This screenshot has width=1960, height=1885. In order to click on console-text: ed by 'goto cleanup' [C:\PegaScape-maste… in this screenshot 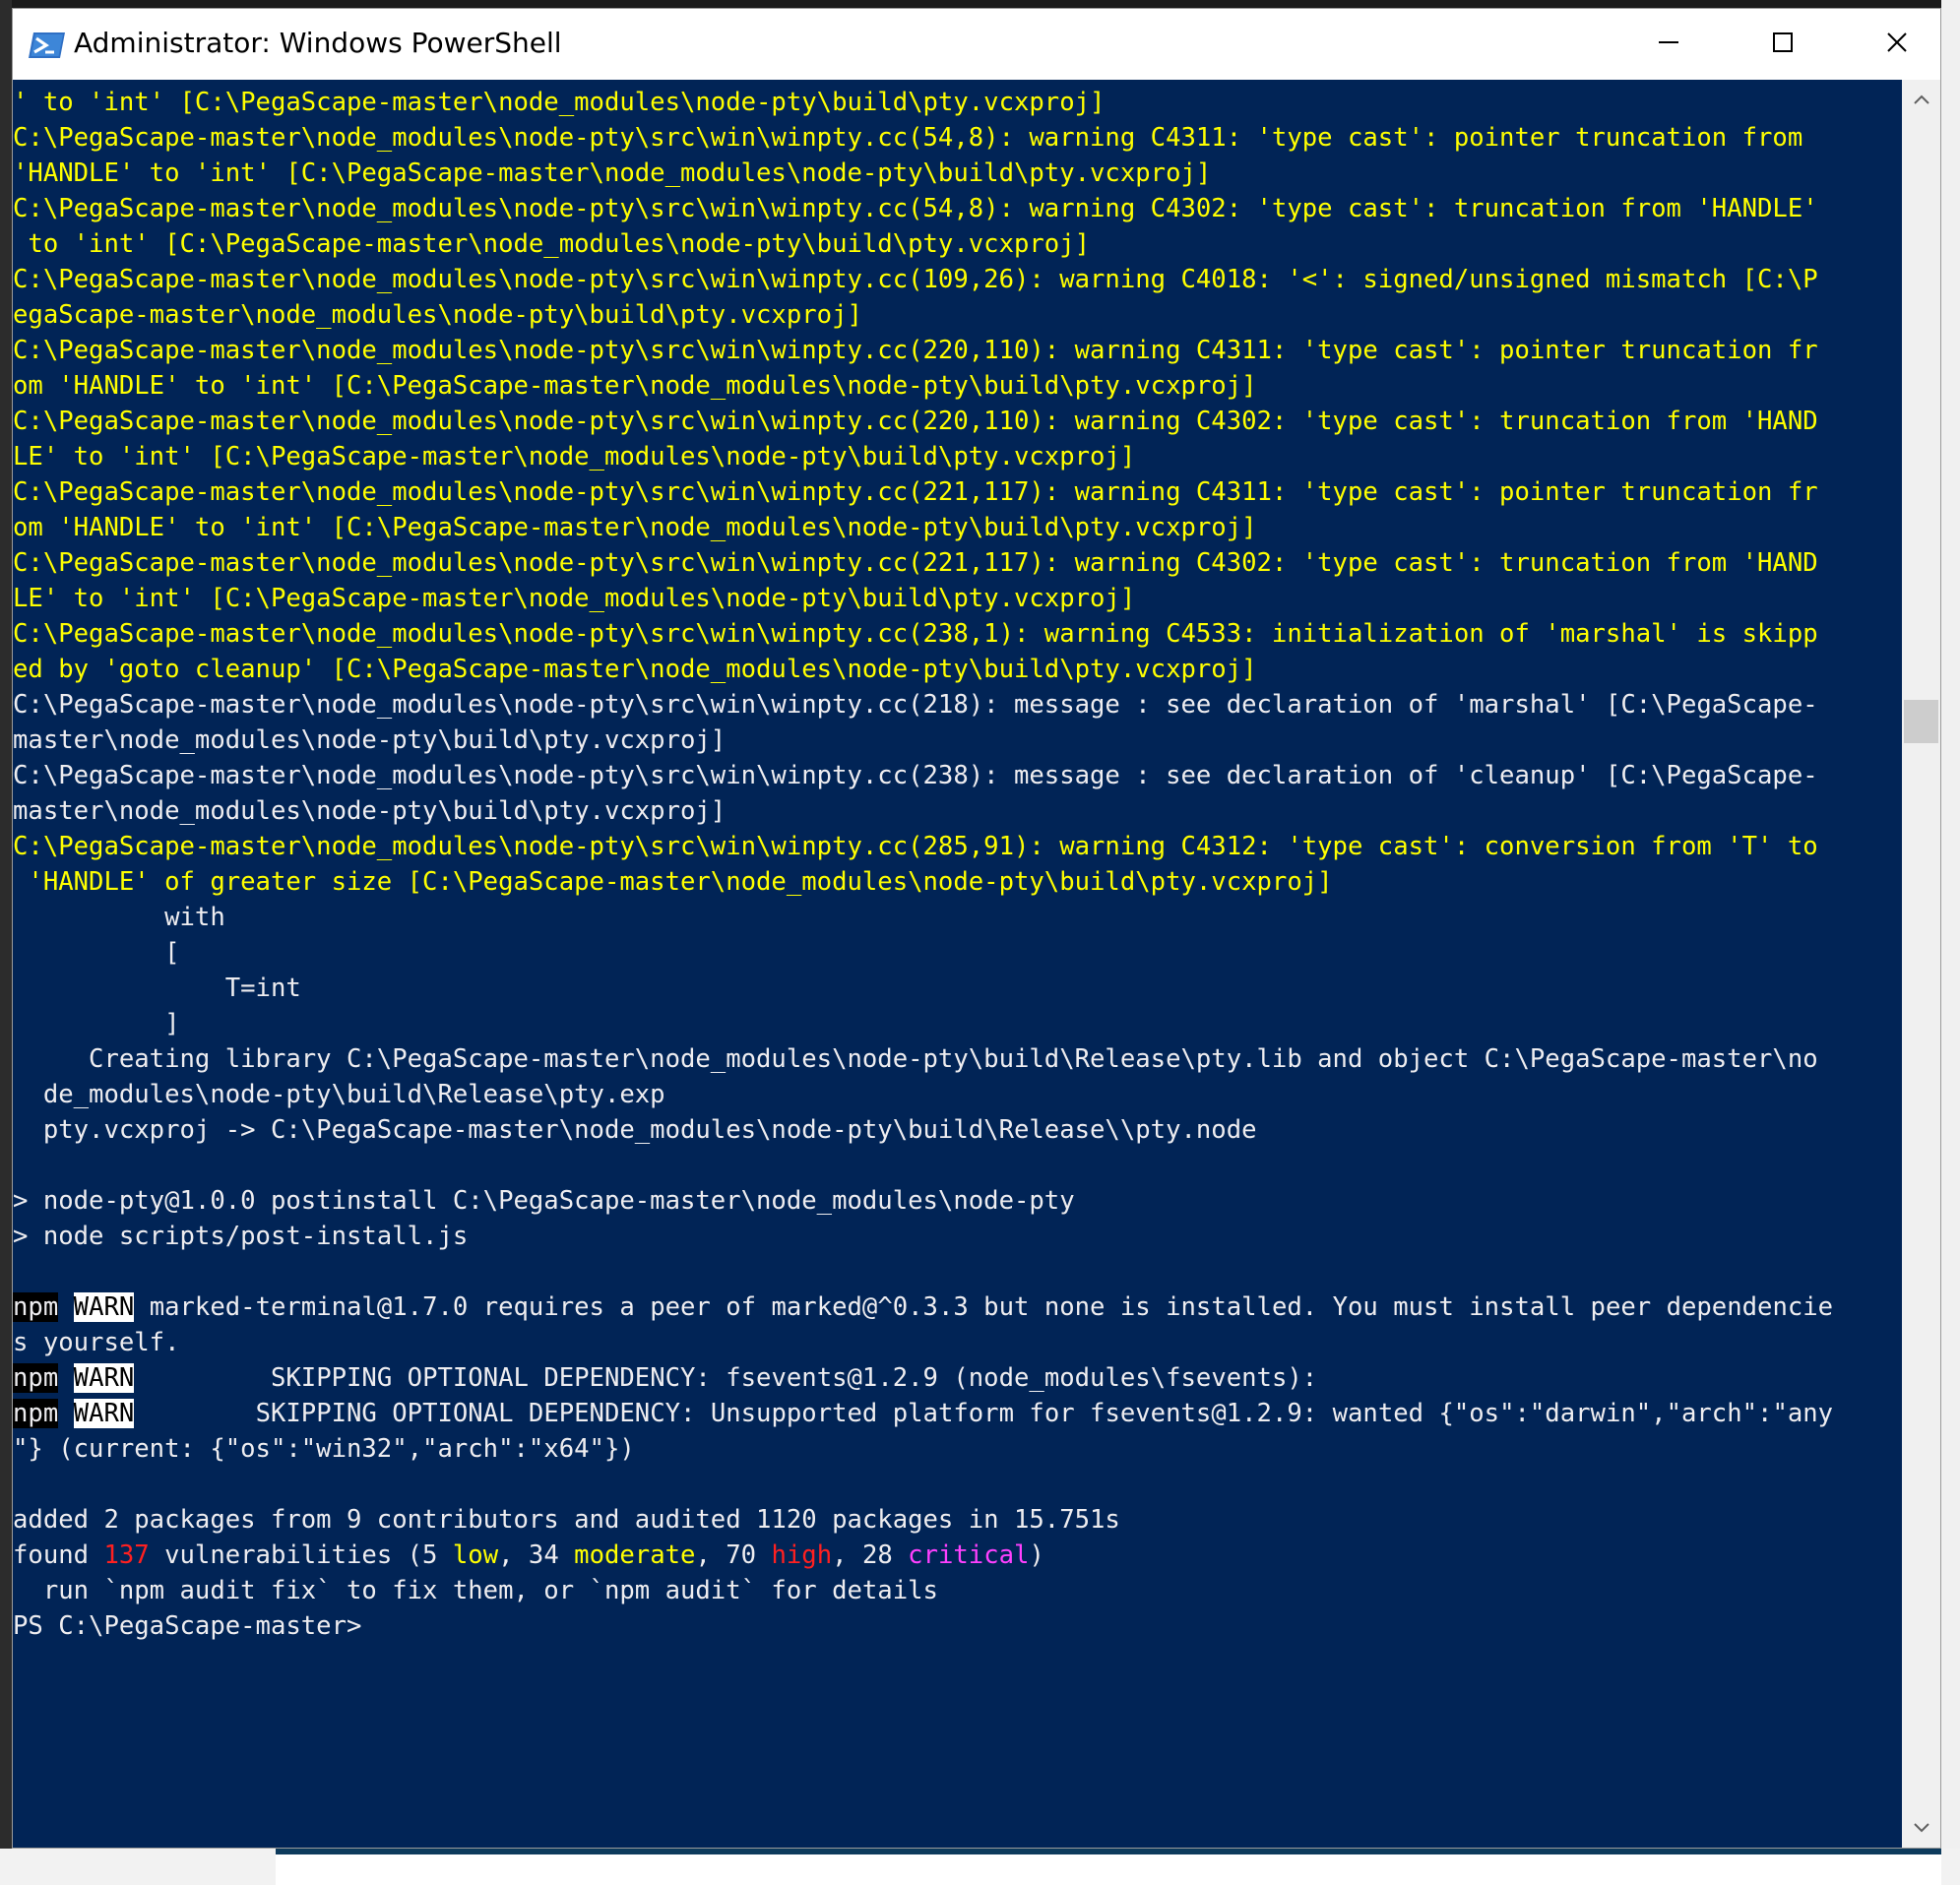, I will do `click(635, 670)`.